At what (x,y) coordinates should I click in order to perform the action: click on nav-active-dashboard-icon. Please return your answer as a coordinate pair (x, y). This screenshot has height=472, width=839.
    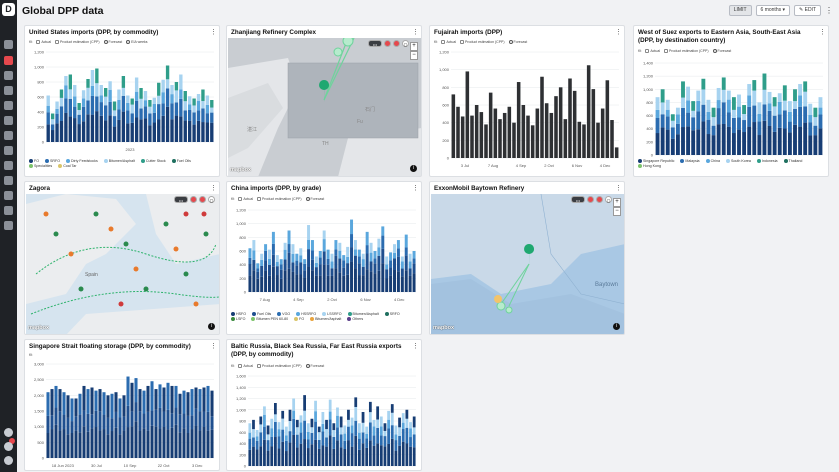
    Looking at the image, I should click on (8, 60).